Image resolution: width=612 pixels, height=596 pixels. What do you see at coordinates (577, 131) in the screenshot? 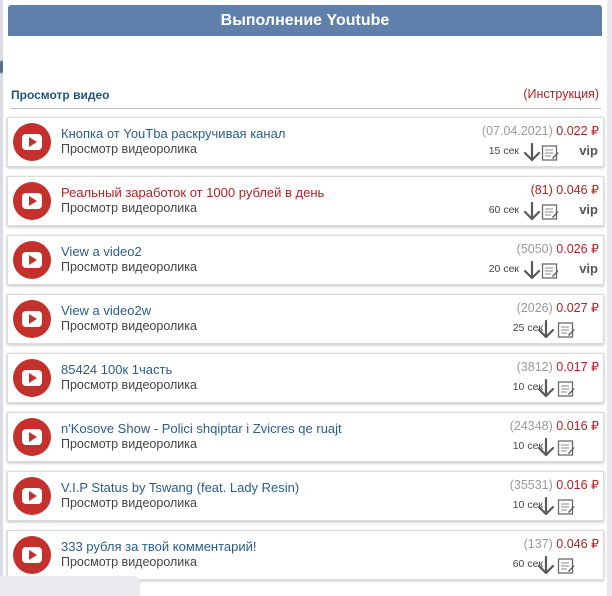
I see `task-price: 0.022 ₽` at bounding box center [577, 131].